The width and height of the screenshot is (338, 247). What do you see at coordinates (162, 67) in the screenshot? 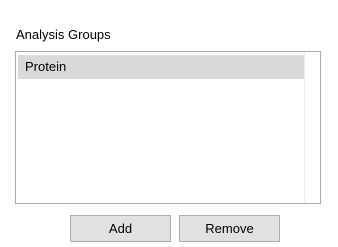
I see `list-item-protein: Protein` at bounding box center [162, 67].